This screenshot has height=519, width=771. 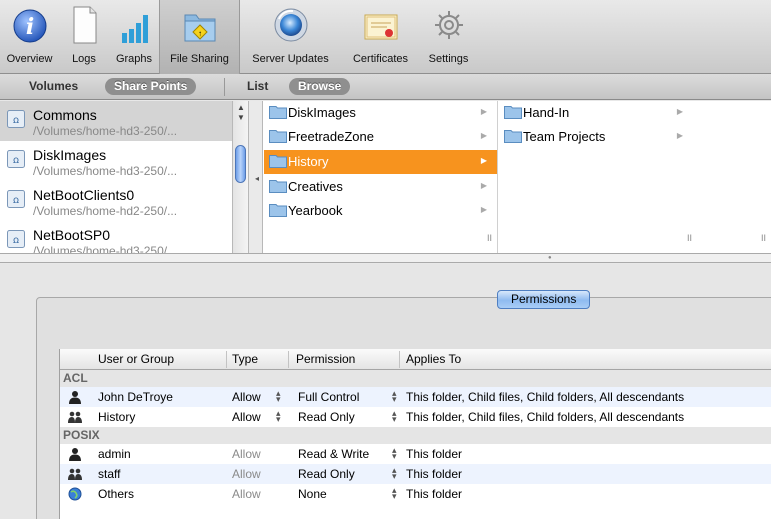 What do you see at coordinates (385, 87) in the screenshot?
I see `scope-bar: Volumes Share Points List Browse` at bounding box center [385, 87].